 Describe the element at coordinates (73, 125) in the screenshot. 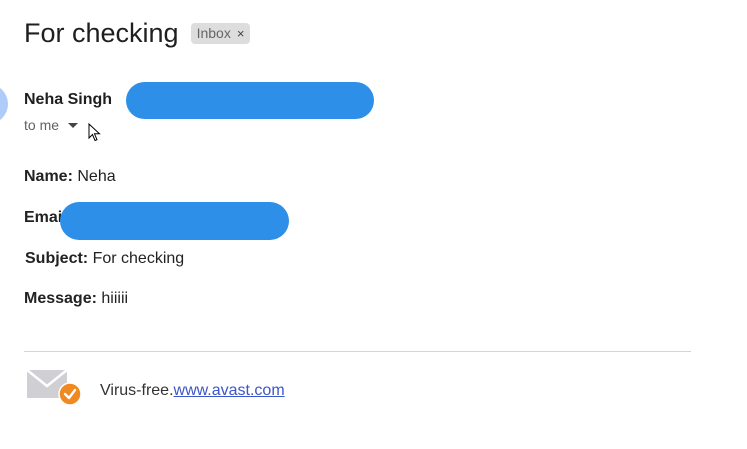

I see `details-dropdown-icon` at that location.